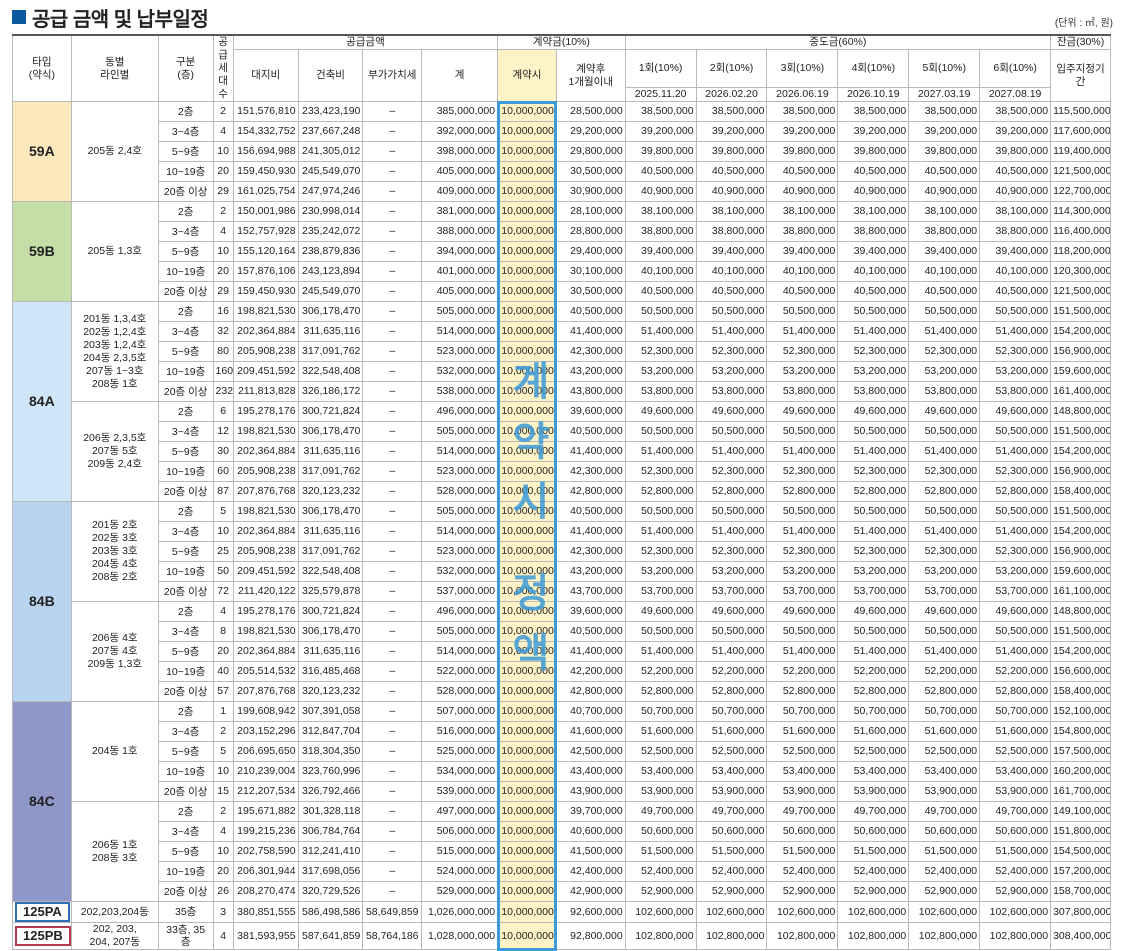 This screenshot has height=951, width=1123. I want to click on amount-cell: 50,600,000, so click(660, 831).